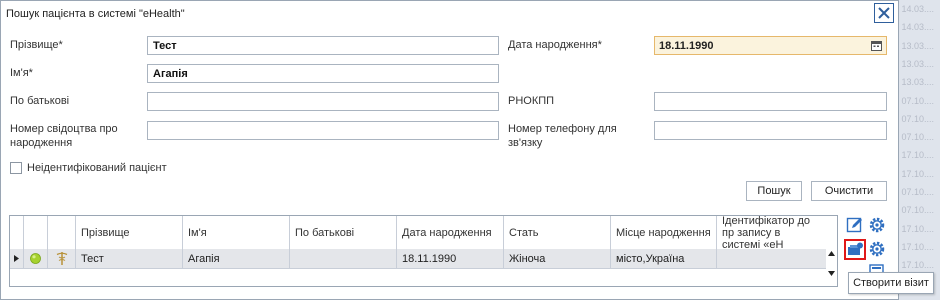  I want to click on row-status, so click(36, 258).